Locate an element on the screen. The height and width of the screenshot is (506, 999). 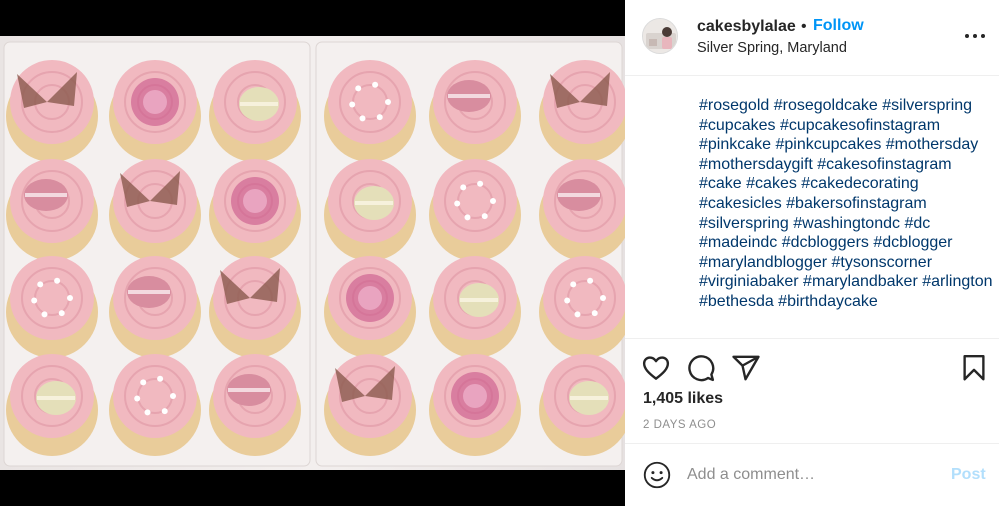
follow-button: Follow is located at coordinates (838, 26).